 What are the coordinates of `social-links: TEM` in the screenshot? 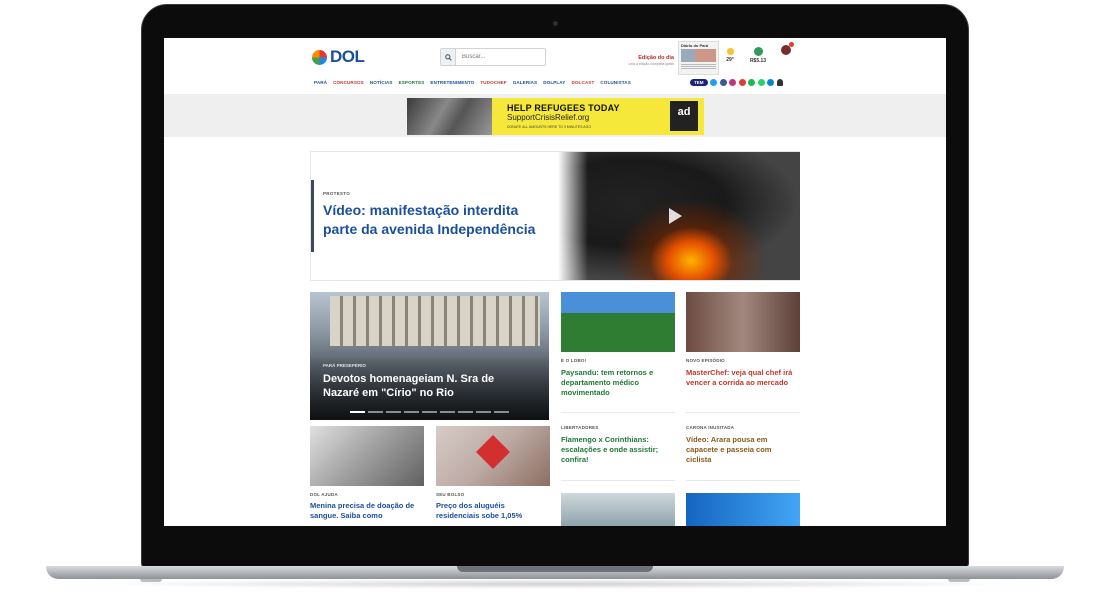 It's located at (736, 82).